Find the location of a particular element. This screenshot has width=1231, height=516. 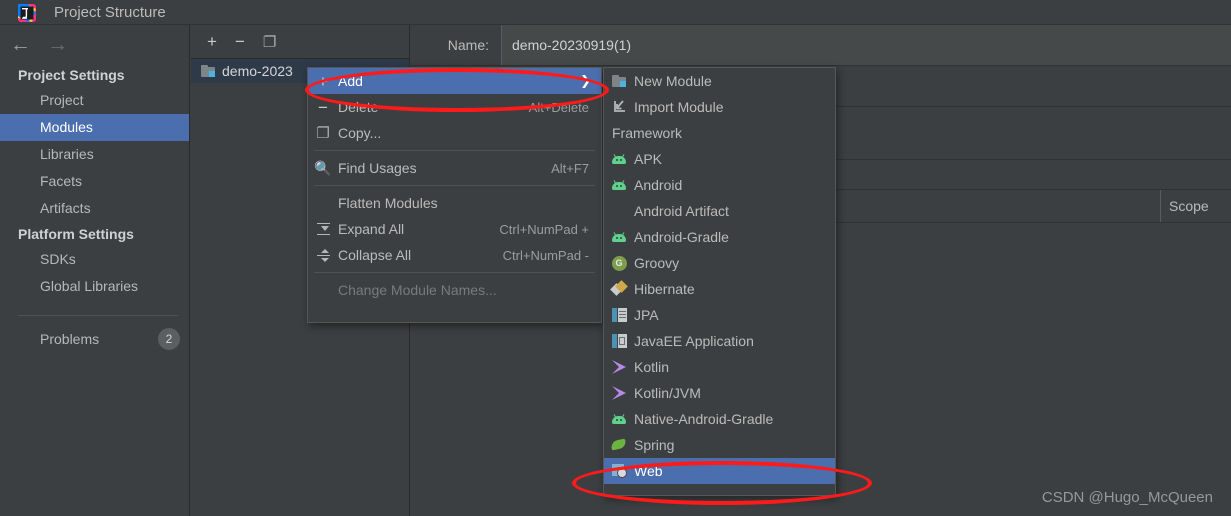

submenu-item-label: Android-Gradle is located at coordinates (681, 237).